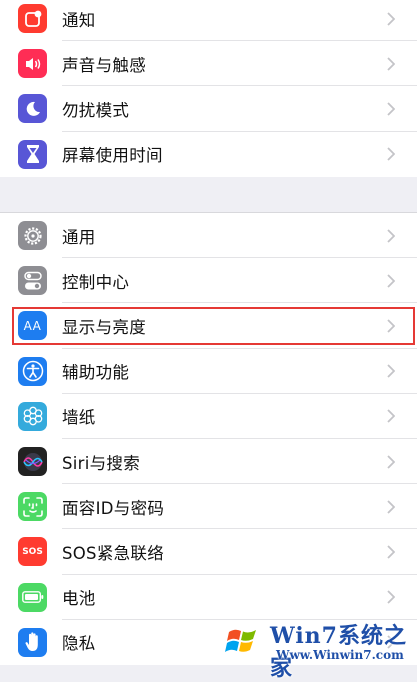  I want to click on settings-item-battery: 电池, so click(208, 597).